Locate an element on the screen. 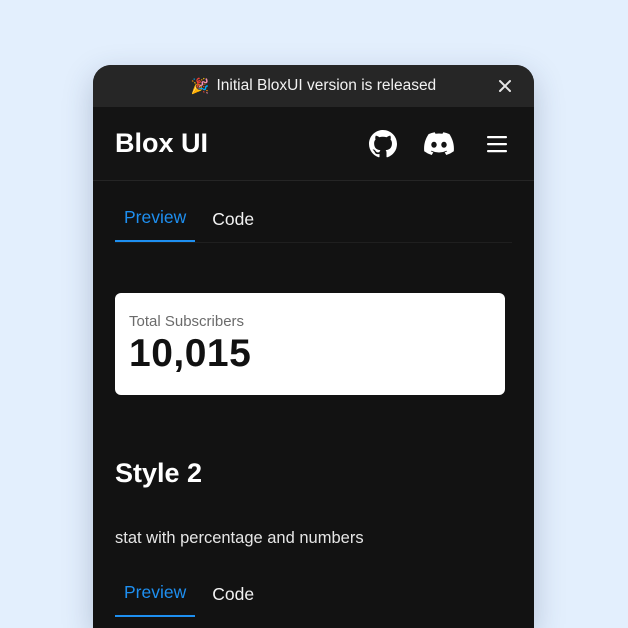 The width and height of the screenshot is (628, 628). menu-icon is located at coordinates (497, 144).